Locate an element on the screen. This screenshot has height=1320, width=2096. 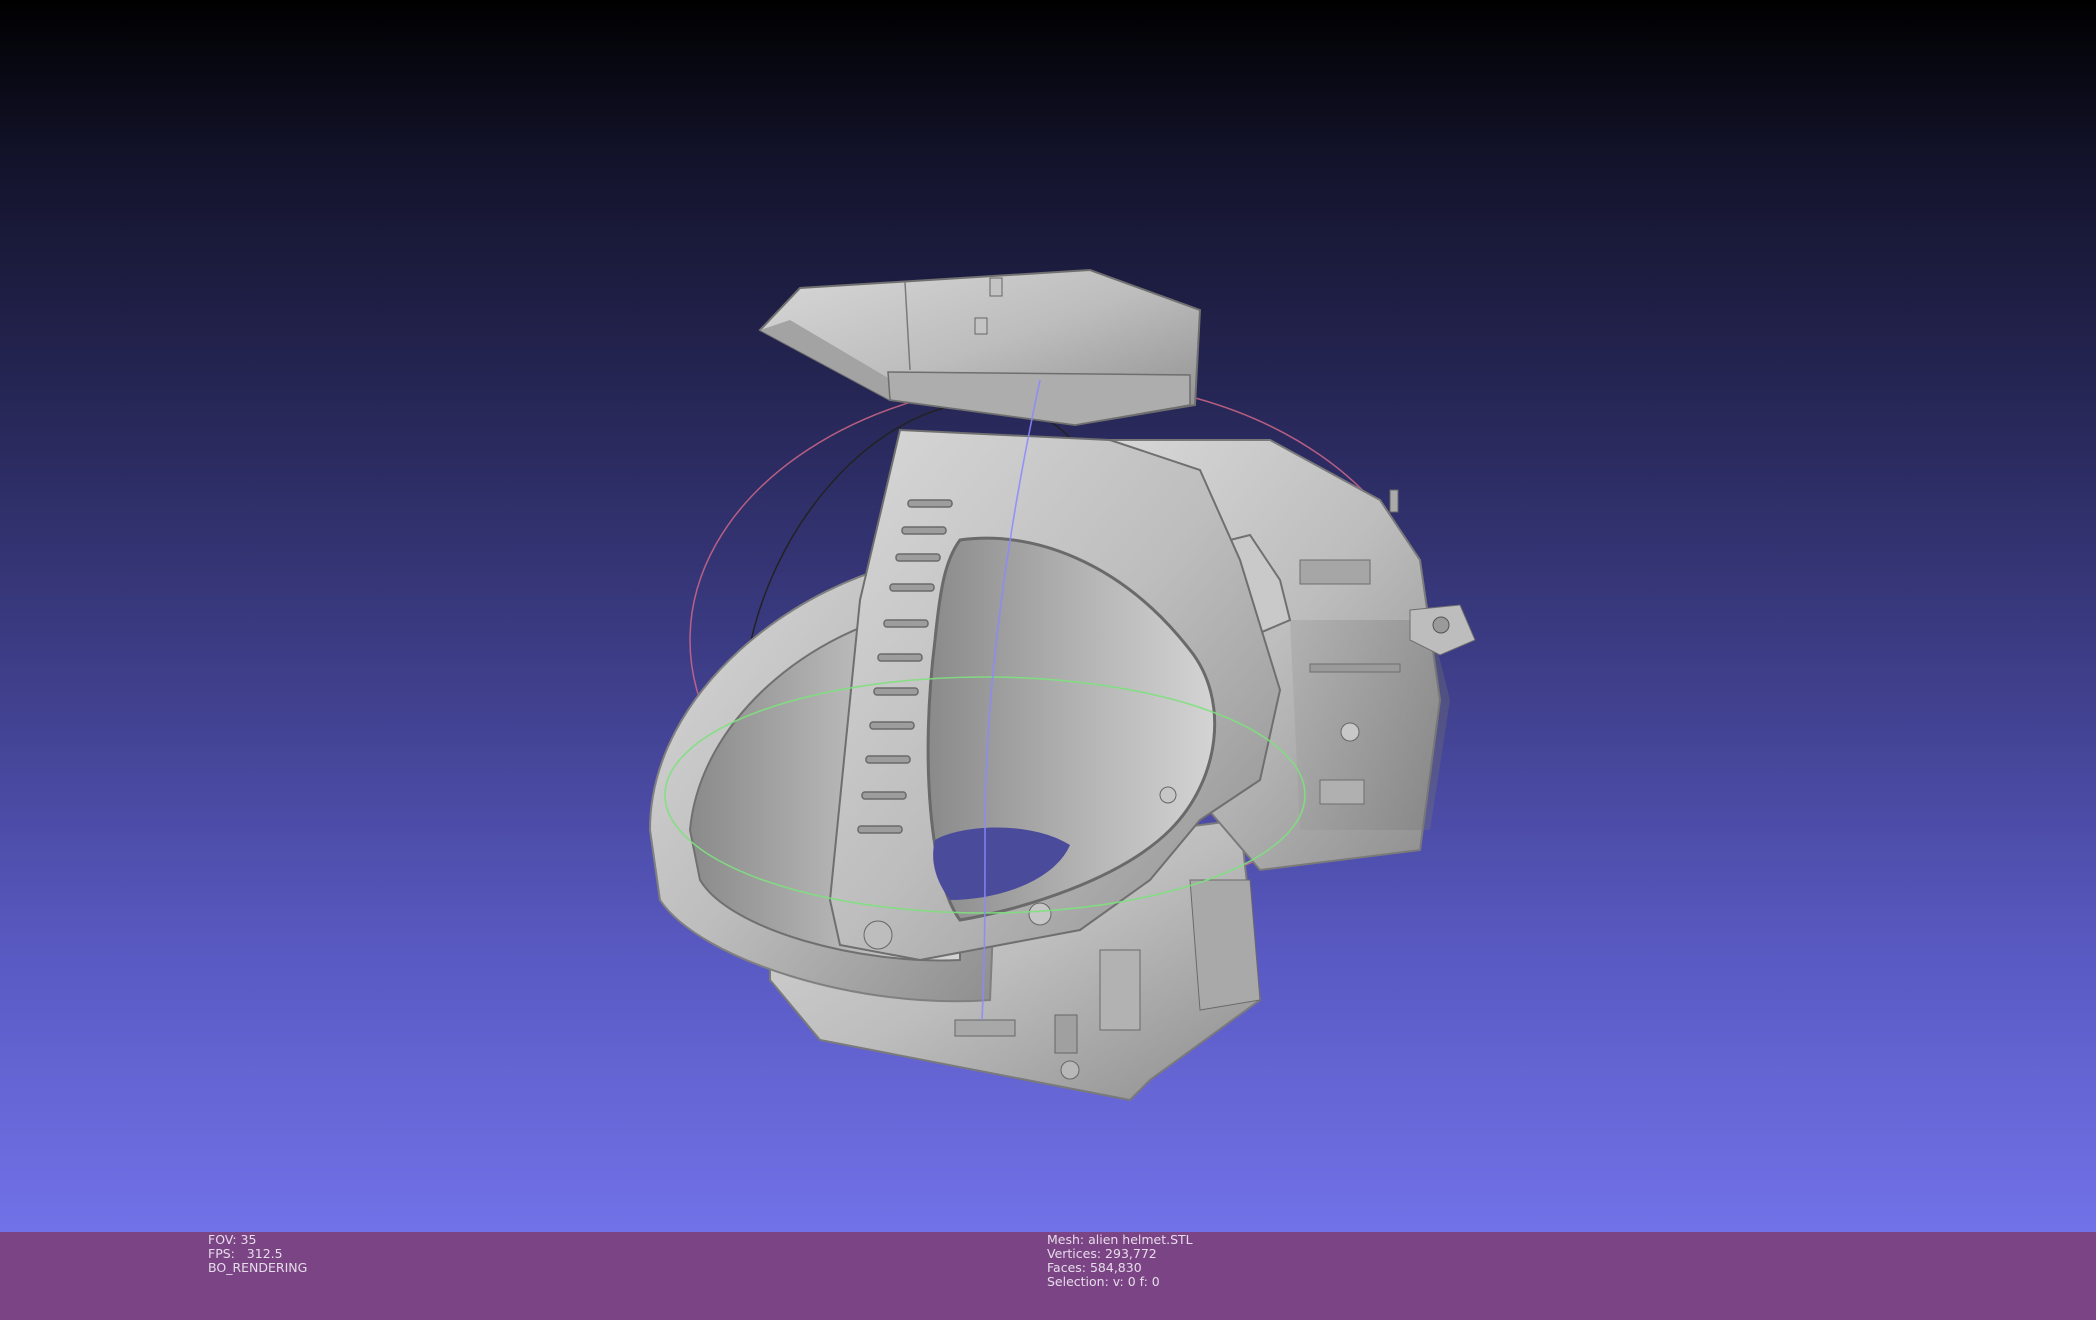
fps-readout: FPS: 312.5 is located at coordinates (245, 1253).